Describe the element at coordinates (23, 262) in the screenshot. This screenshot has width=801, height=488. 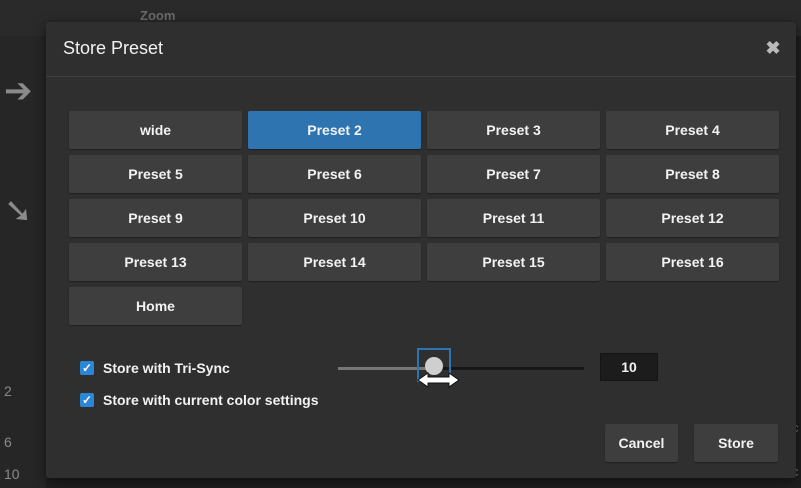
I see `background-left-panel: ➔ ➘ 2 6 10` at that location.